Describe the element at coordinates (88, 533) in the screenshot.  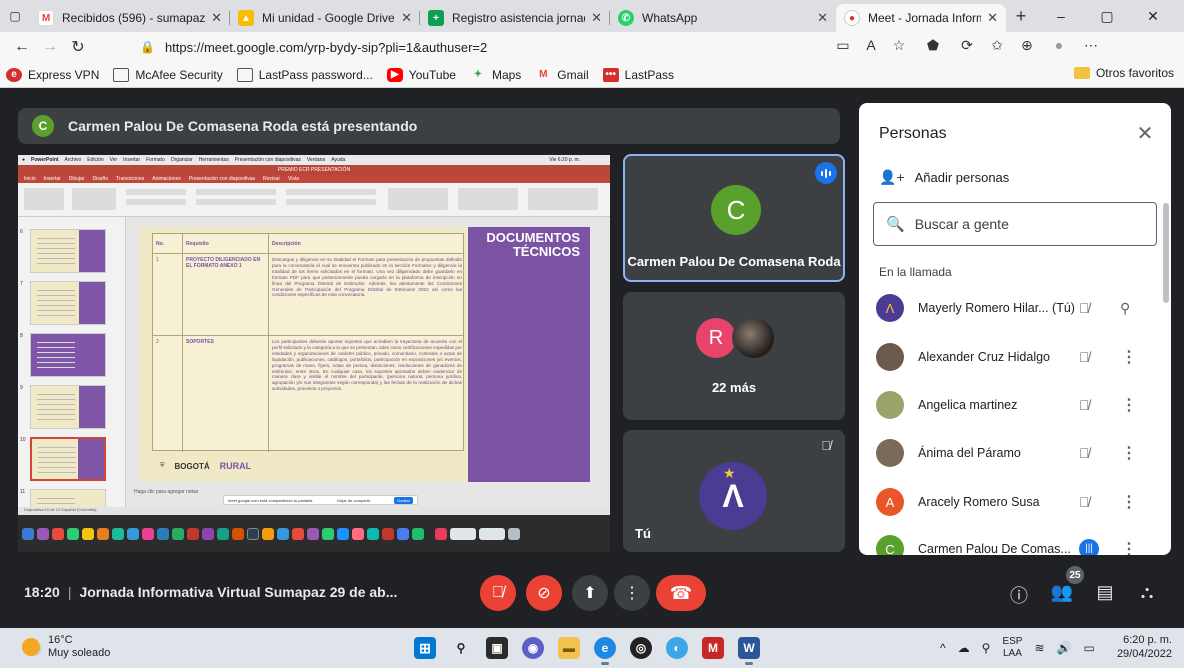
I see `dock-app-icon` at that location.